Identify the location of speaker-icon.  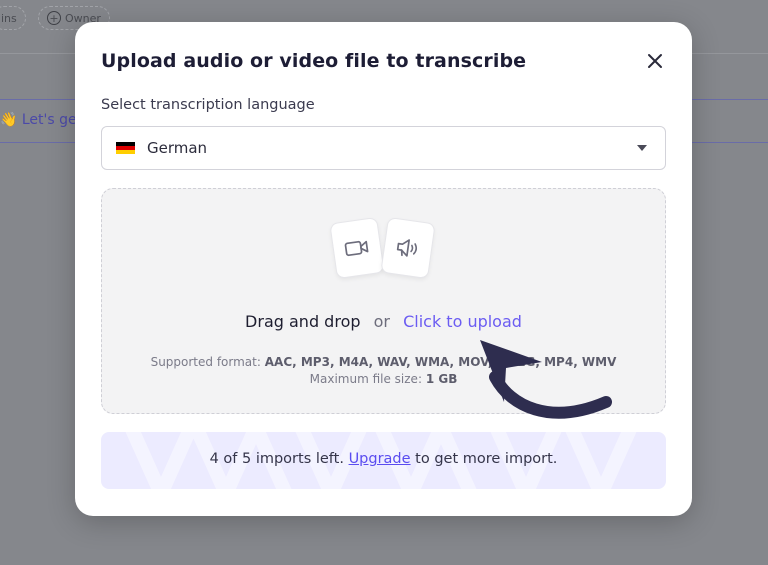
(407, 248).